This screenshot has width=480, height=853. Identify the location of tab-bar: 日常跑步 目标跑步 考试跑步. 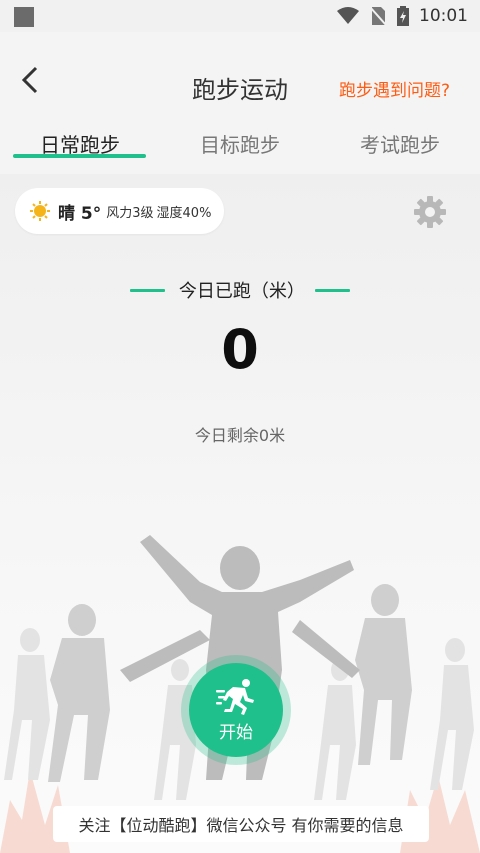
(240, 149).